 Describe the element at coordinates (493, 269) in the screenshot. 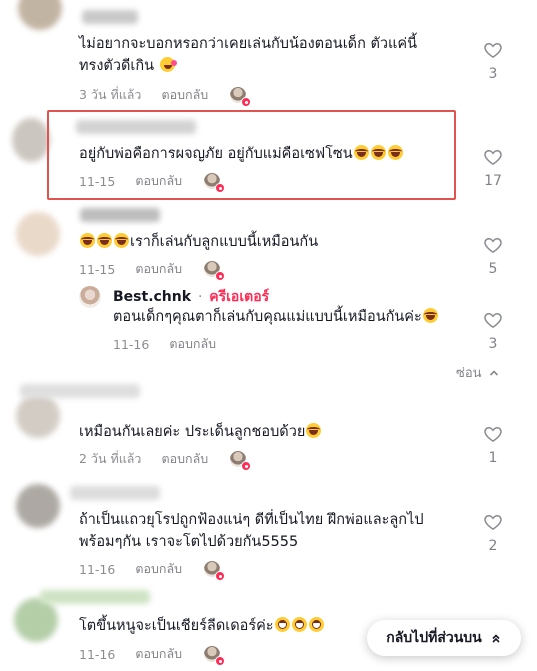

I see `like-count: 5` at that location.